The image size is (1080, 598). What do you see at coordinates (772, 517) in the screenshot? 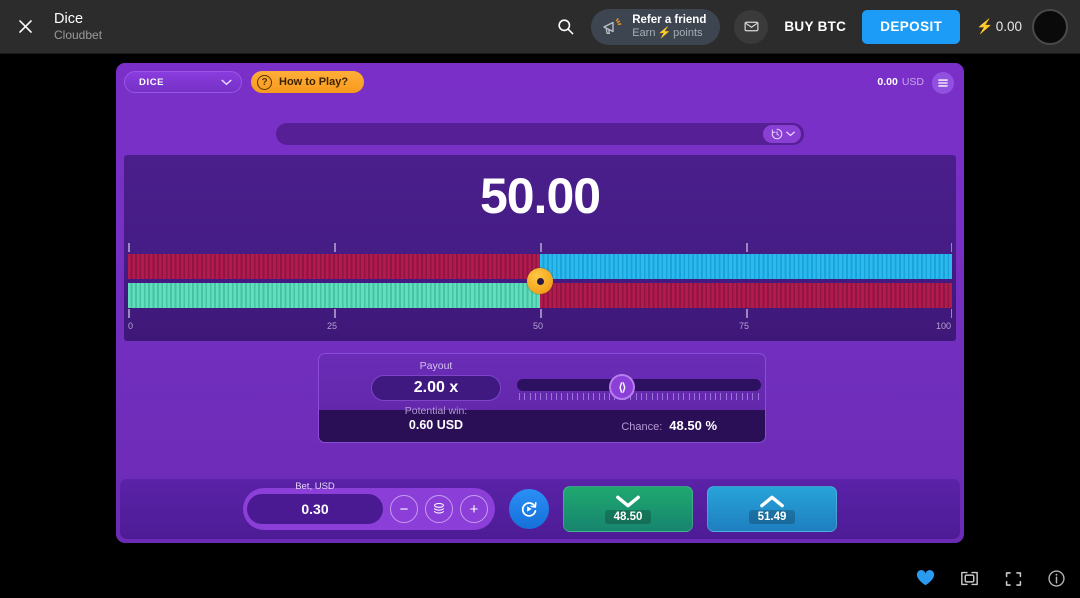
I see `roll-over-value: 51.49` at bounding box center [772, 517].